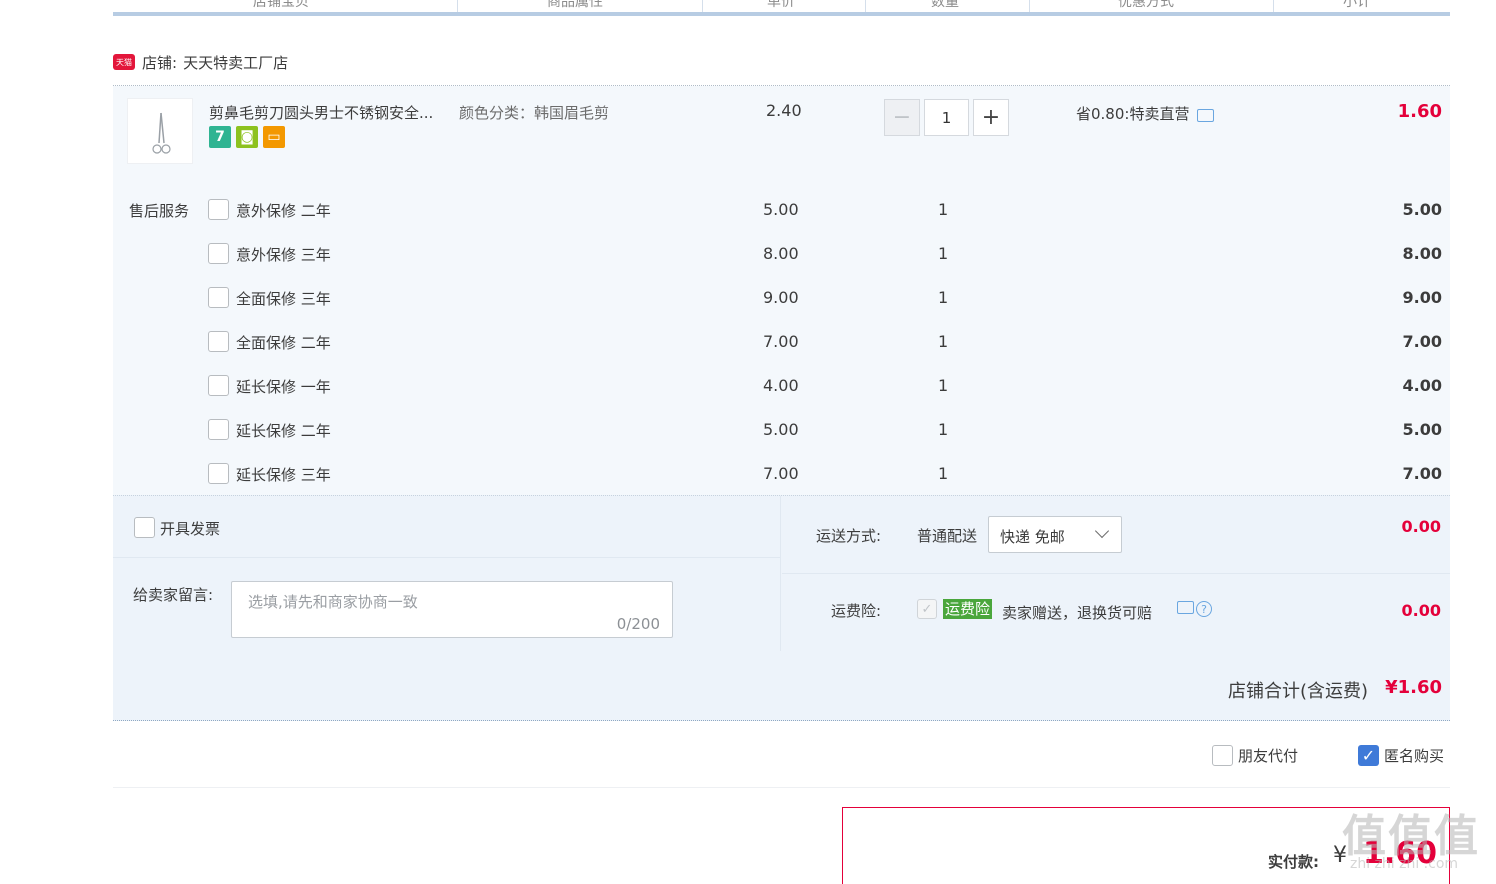 Image resolution: width=1496 pixels, height=884 pixels. I want to click on service-row: 意外保修 三年 8.00 1 8.00, so click(781, 254).